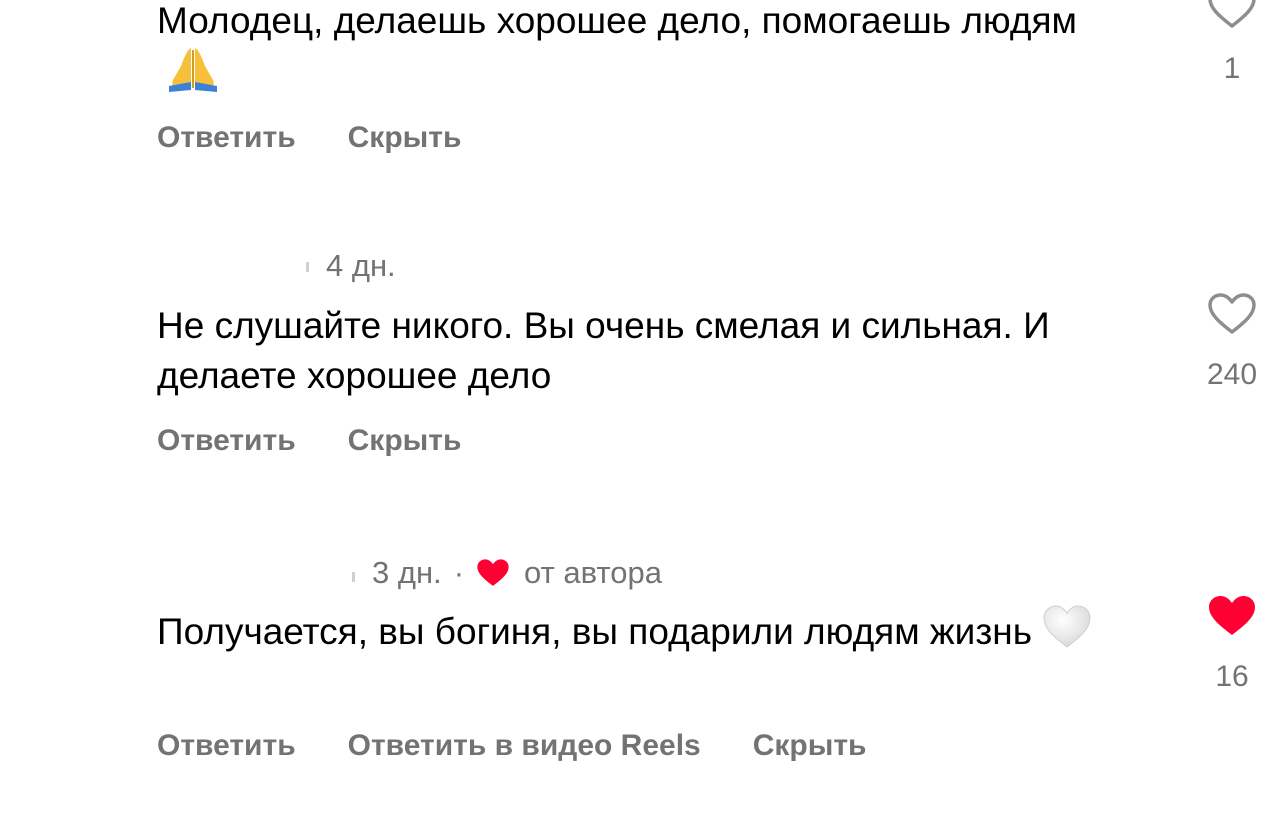 The image size is (1280, 826). Describe the element at coordinates (1232, 676) in the screenshot. I see `like-count: 16` at that location.